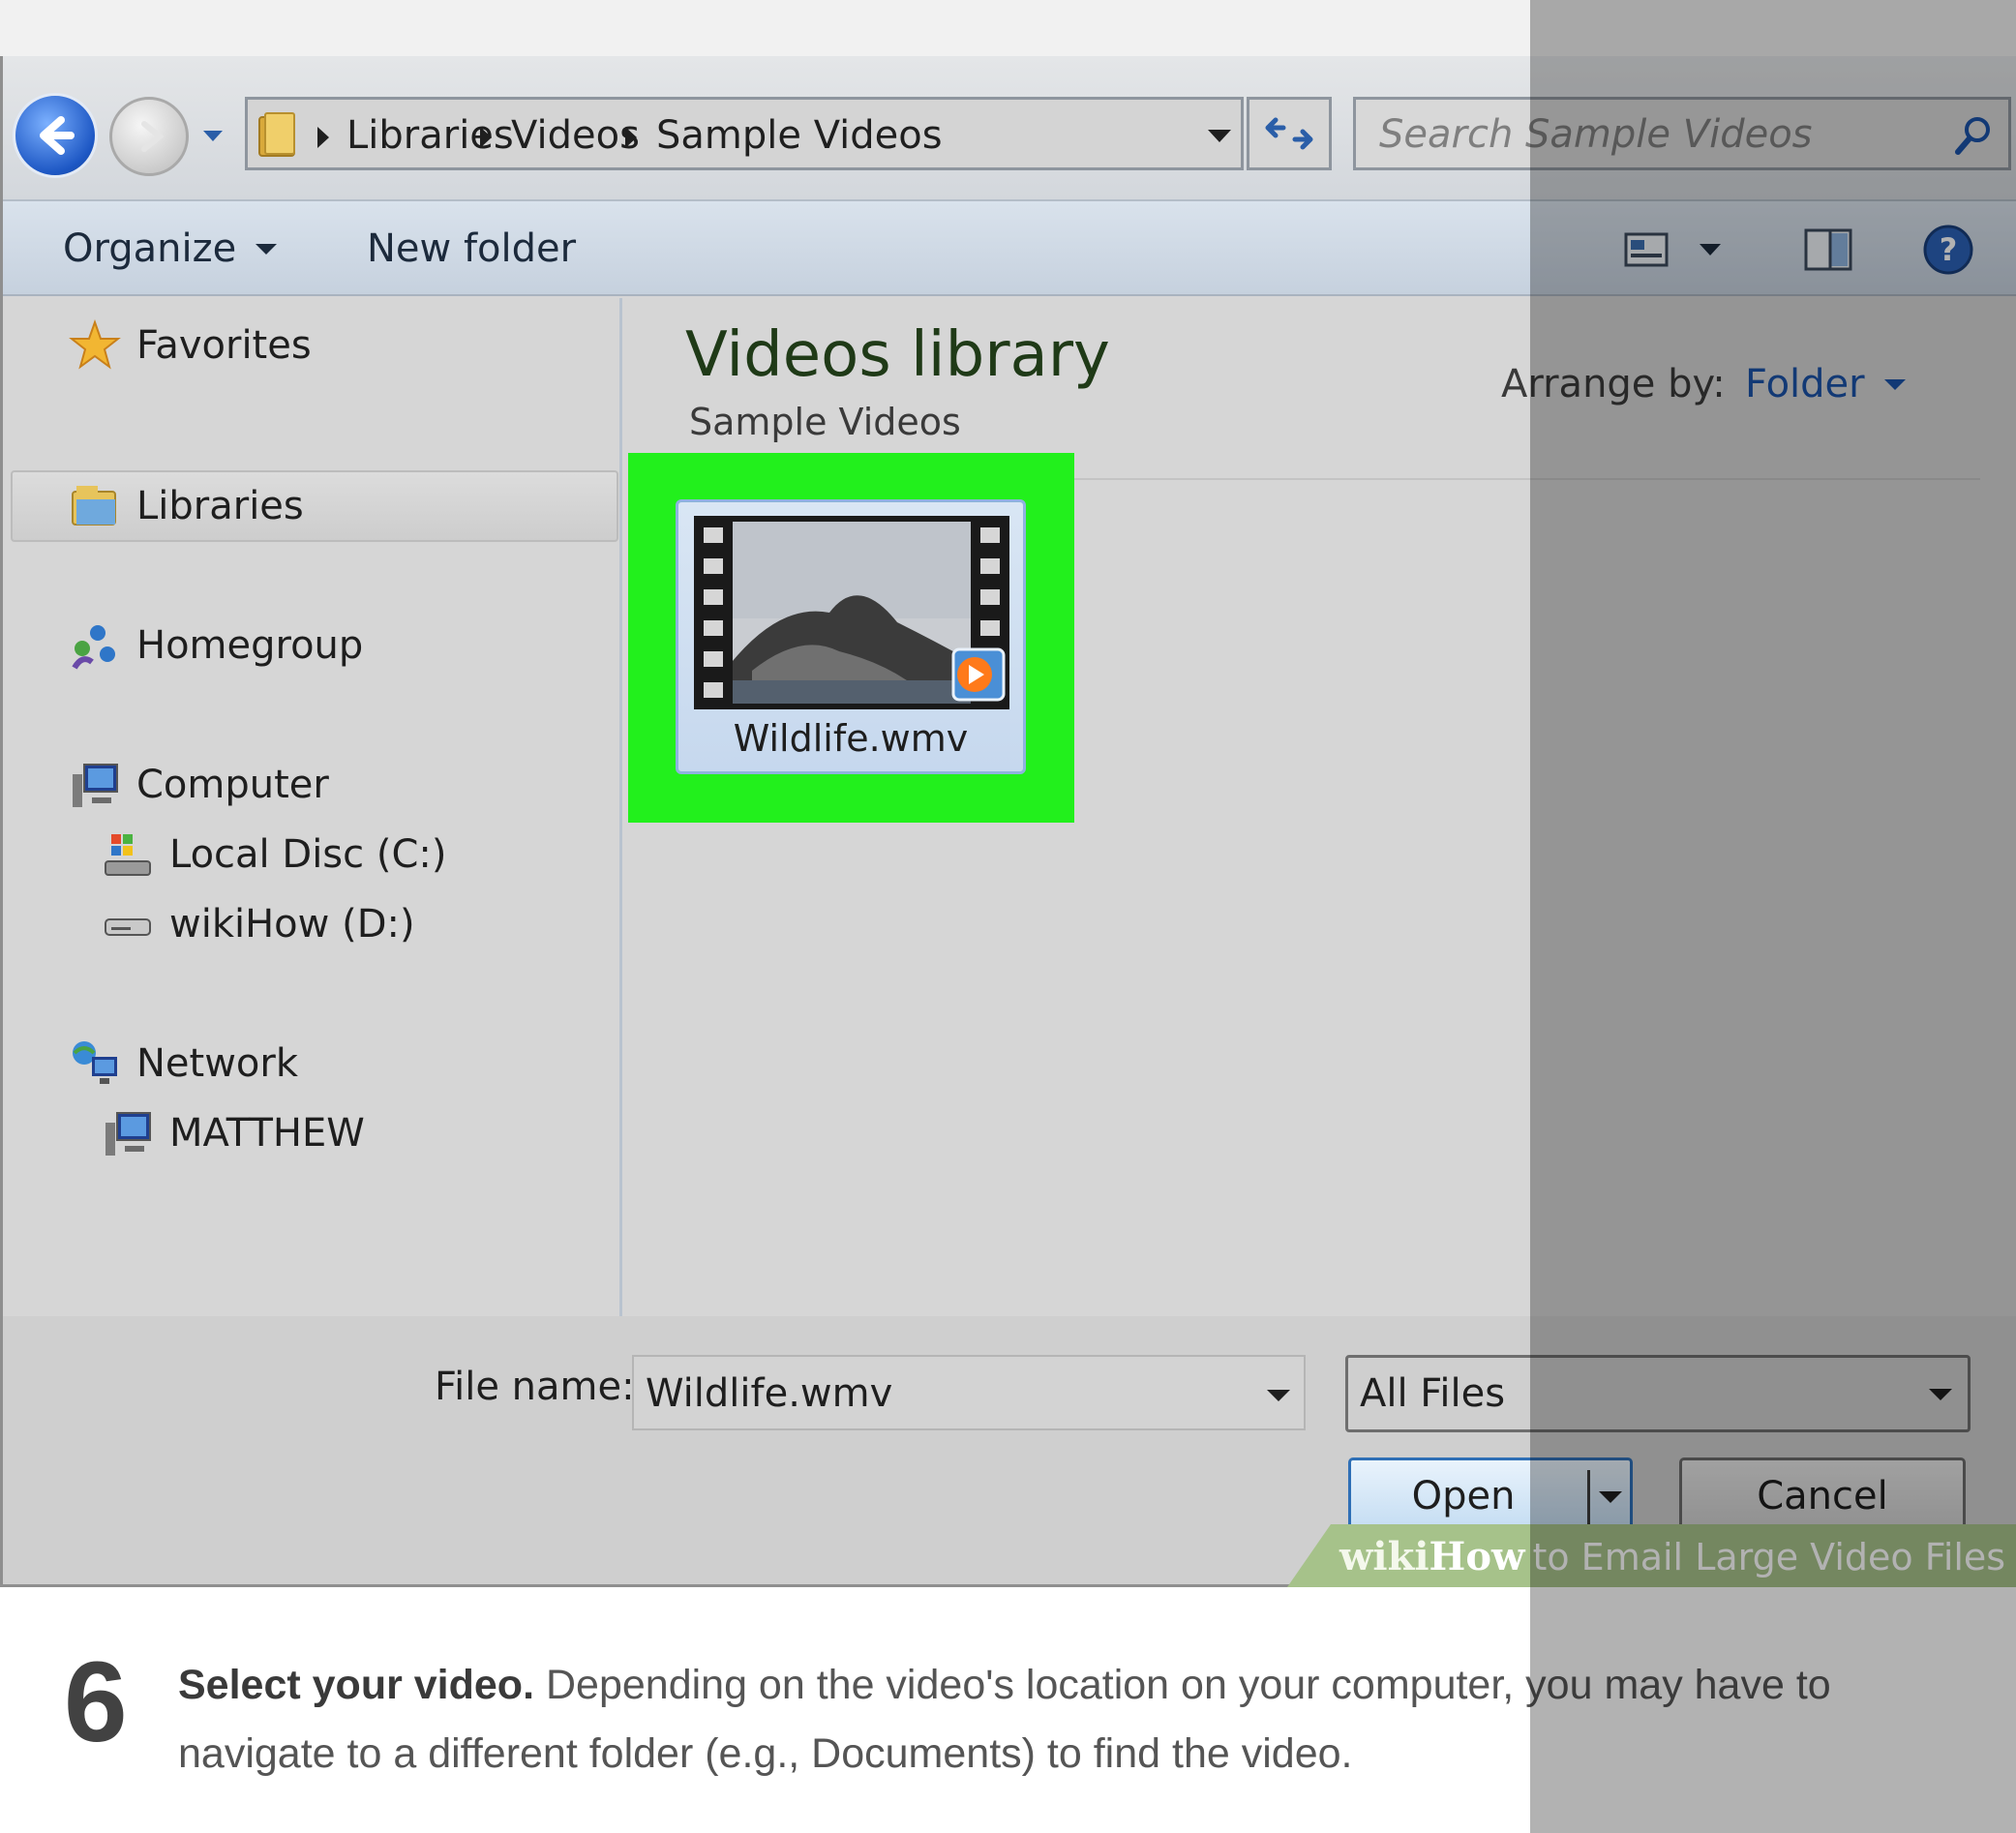 The height and width of the screenshot is (1833, 2016). I want to click on file-type-select: All Files, so click(1658, 1393).